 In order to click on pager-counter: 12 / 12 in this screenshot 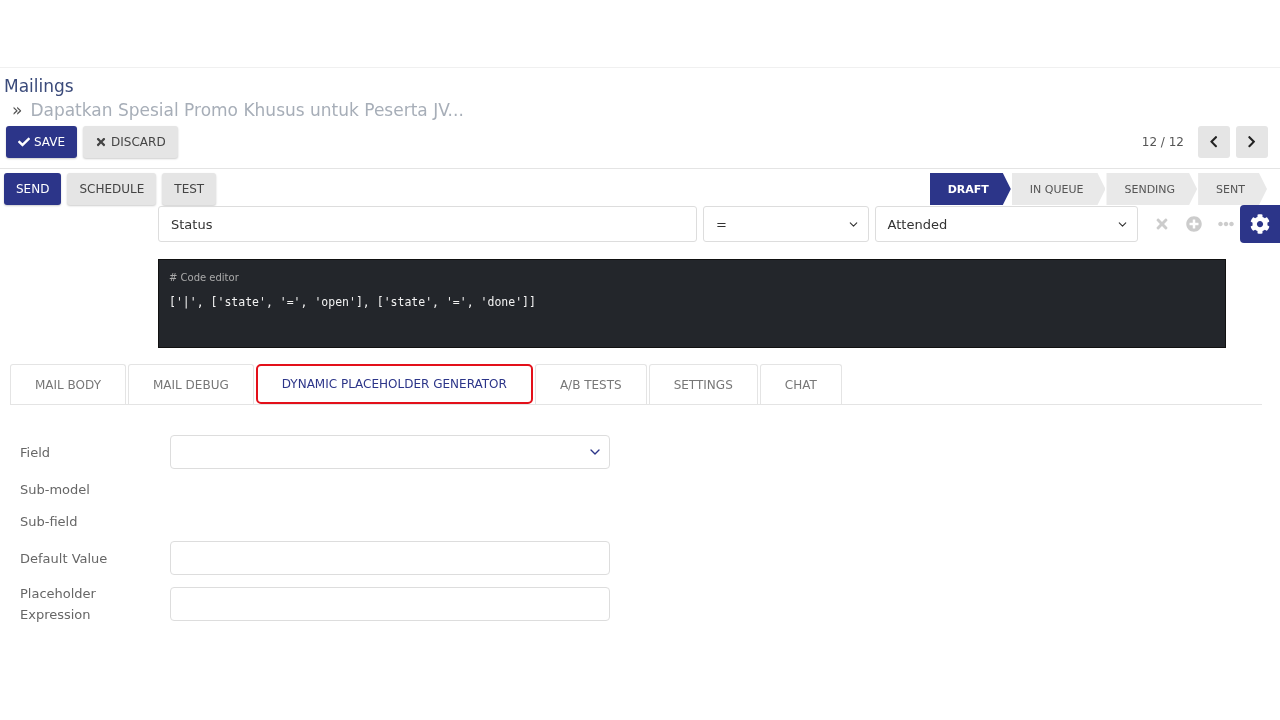, I will do `click(1162, 142)`.